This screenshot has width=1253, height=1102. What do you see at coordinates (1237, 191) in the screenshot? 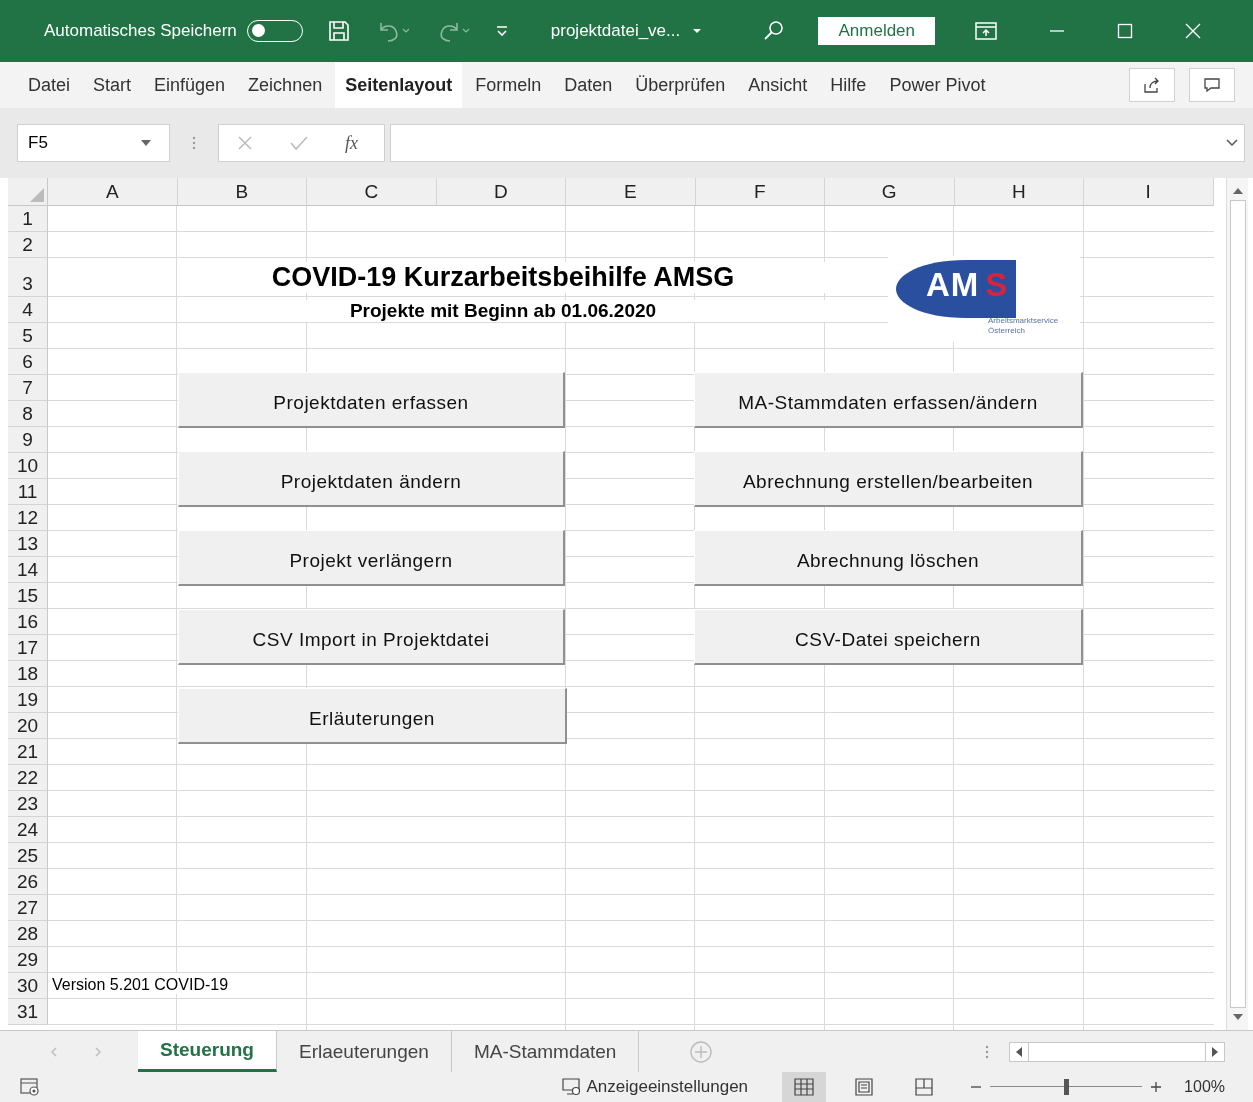
I see `scroll-up-icon` at bounding box center [1237, 191].